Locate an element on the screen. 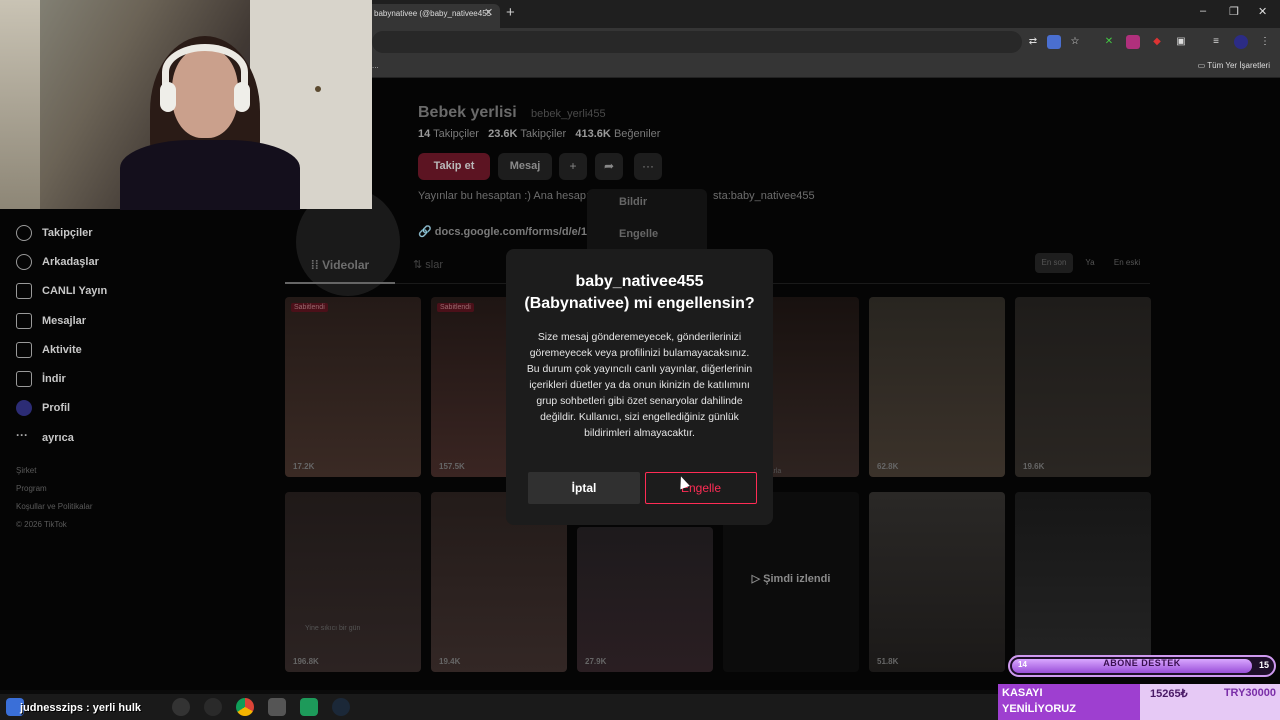  profile-avatar-icon is located at coordinates (1241, 42).